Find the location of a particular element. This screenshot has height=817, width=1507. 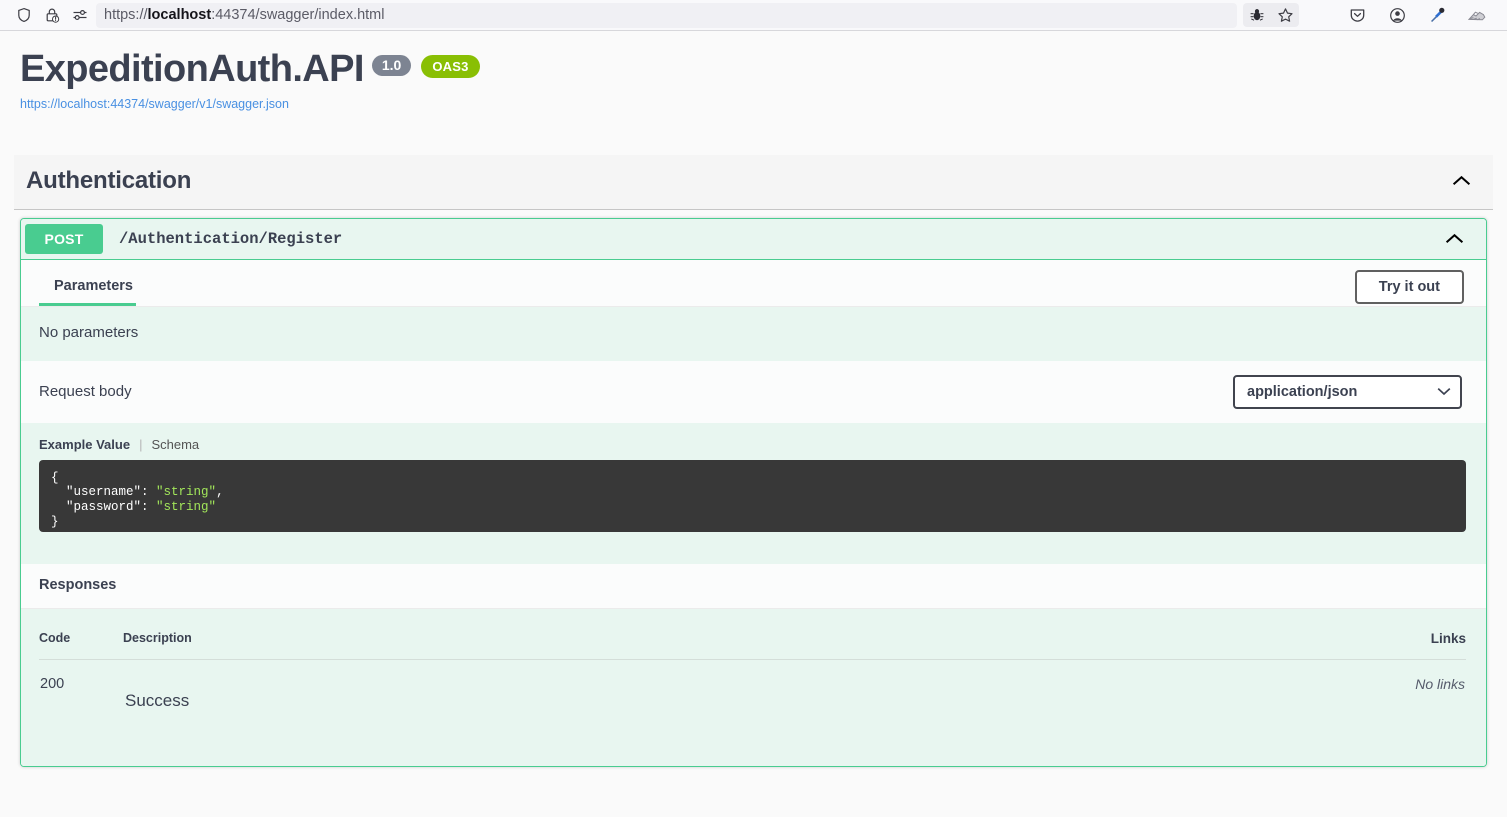

example-tab-bar: Example Value | Schema is located at coordinates (752, 444).